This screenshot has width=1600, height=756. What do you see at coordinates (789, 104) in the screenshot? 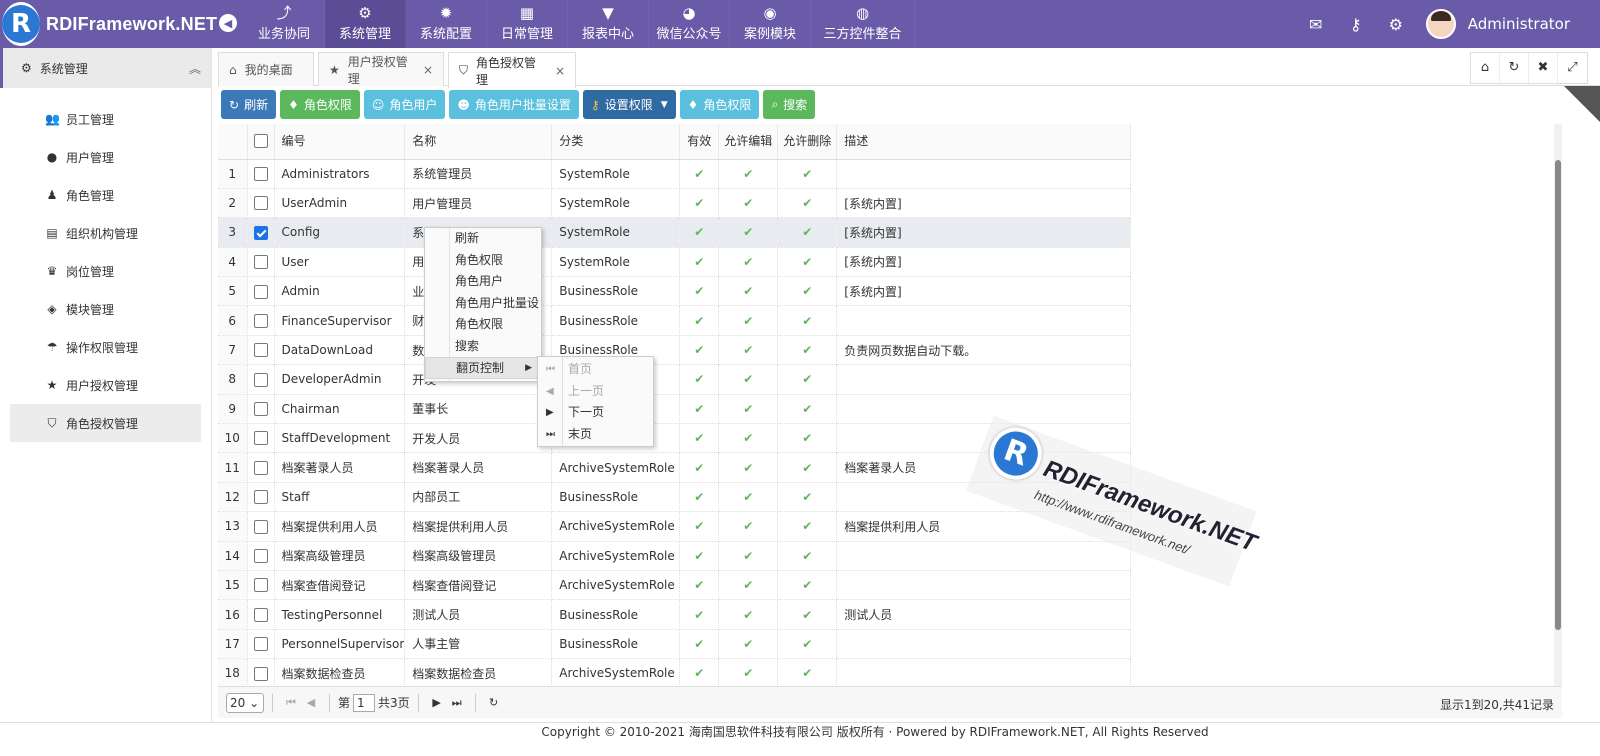
I see `search-button: ⌕ 搜索` at bounding box center [789, 104].